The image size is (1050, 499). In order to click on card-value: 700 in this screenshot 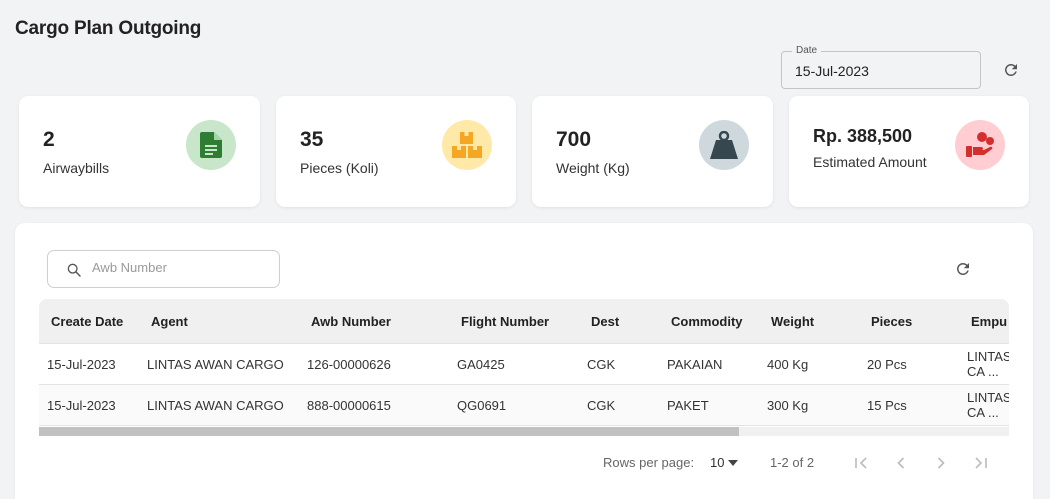, I will do `click(574, 139)`.